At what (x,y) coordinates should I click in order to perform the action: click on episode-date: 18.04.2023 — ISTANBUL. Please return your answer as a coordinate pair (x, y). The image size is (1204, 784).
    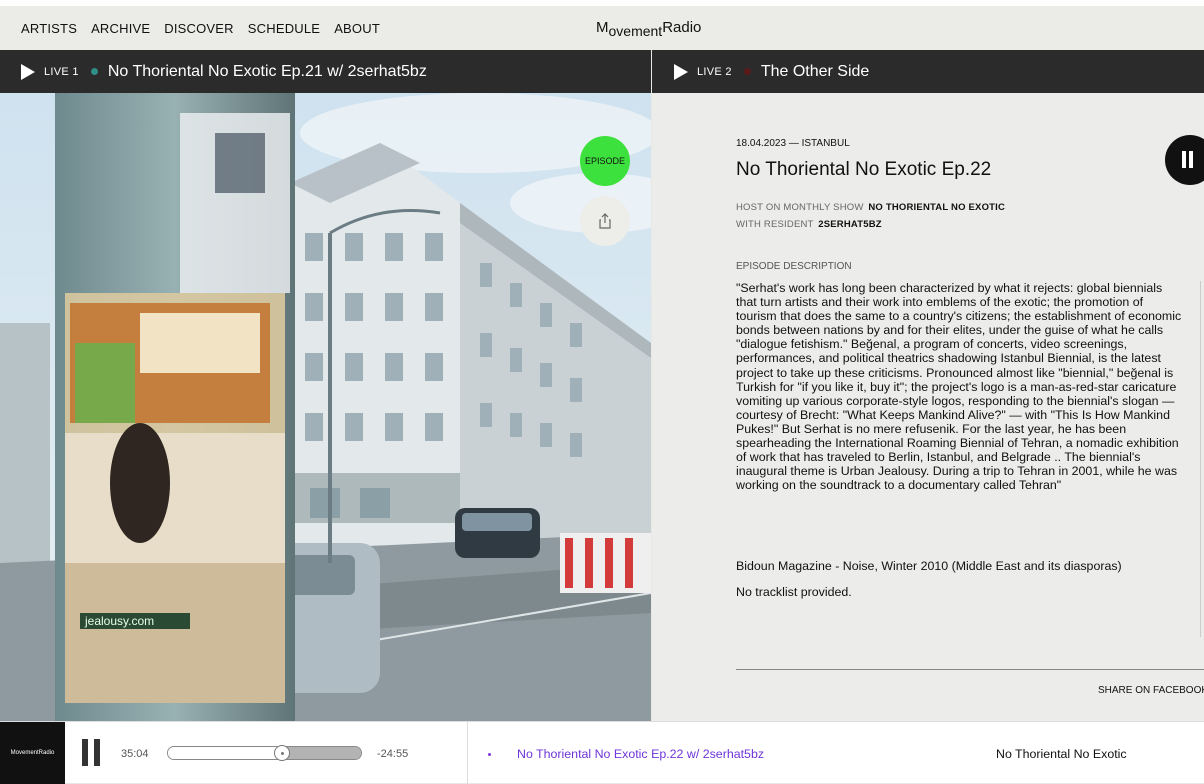
    Looking at the image, I should click on (793, 143).